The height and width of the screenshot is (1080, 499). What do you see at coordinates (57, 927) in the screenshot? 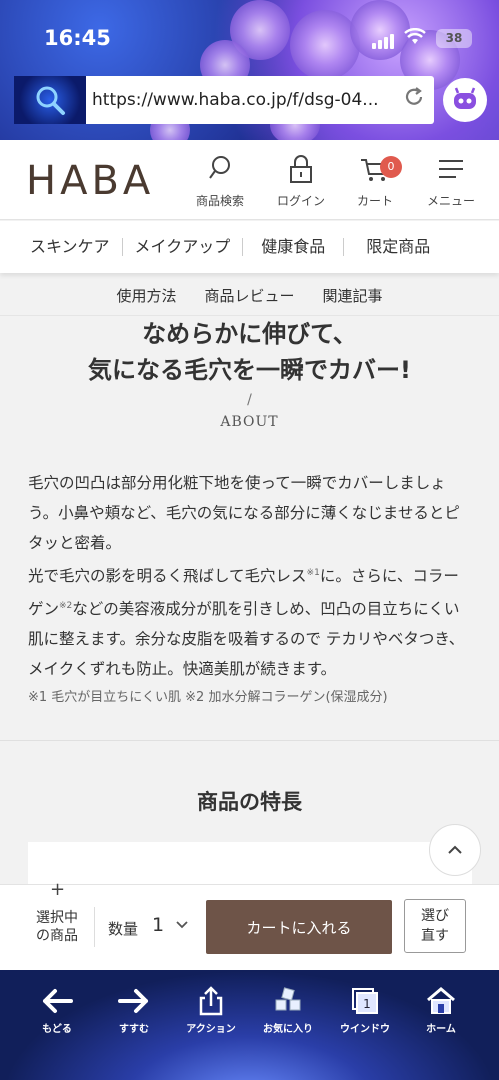
I see `selected-product-label: 選択中 の商品` at bounding box center [57, 927].